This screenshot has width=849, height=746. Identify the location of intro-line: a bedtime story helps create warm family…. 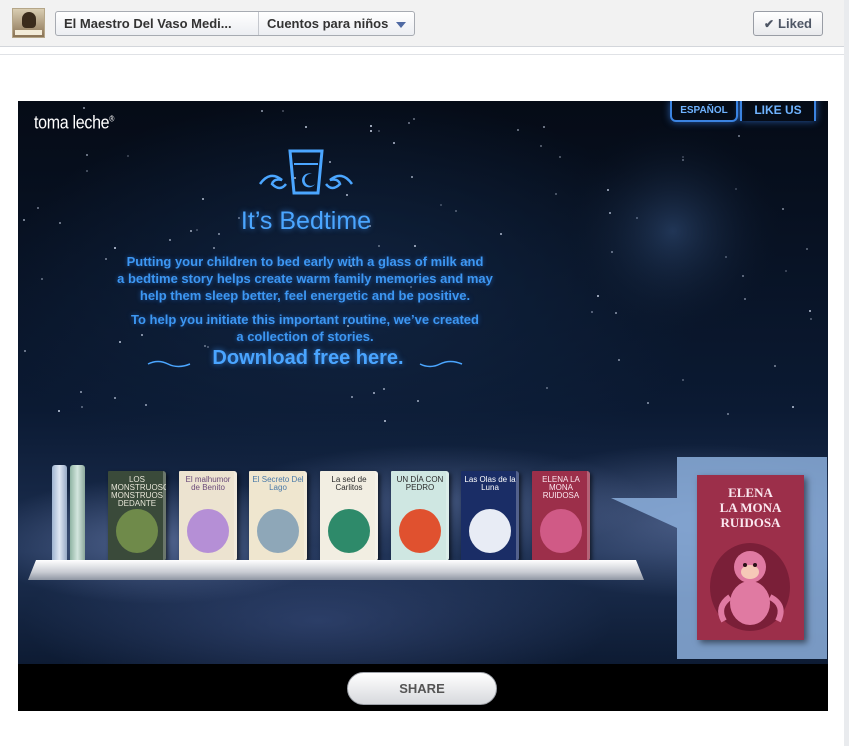
(305, 278).